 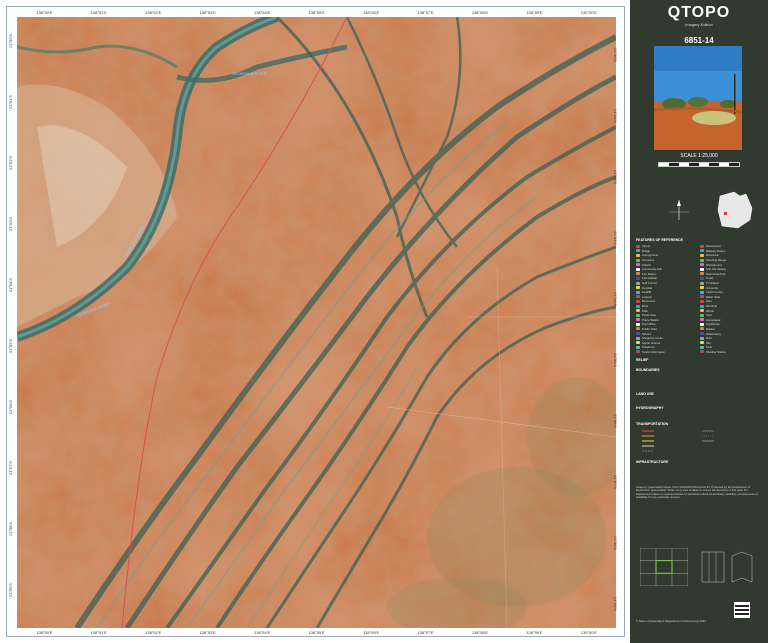 What do you see at coordinates (10, 285) in the screenshot?
I see `left-coord-label: 21°54'S` at bounding box center [10, 285].